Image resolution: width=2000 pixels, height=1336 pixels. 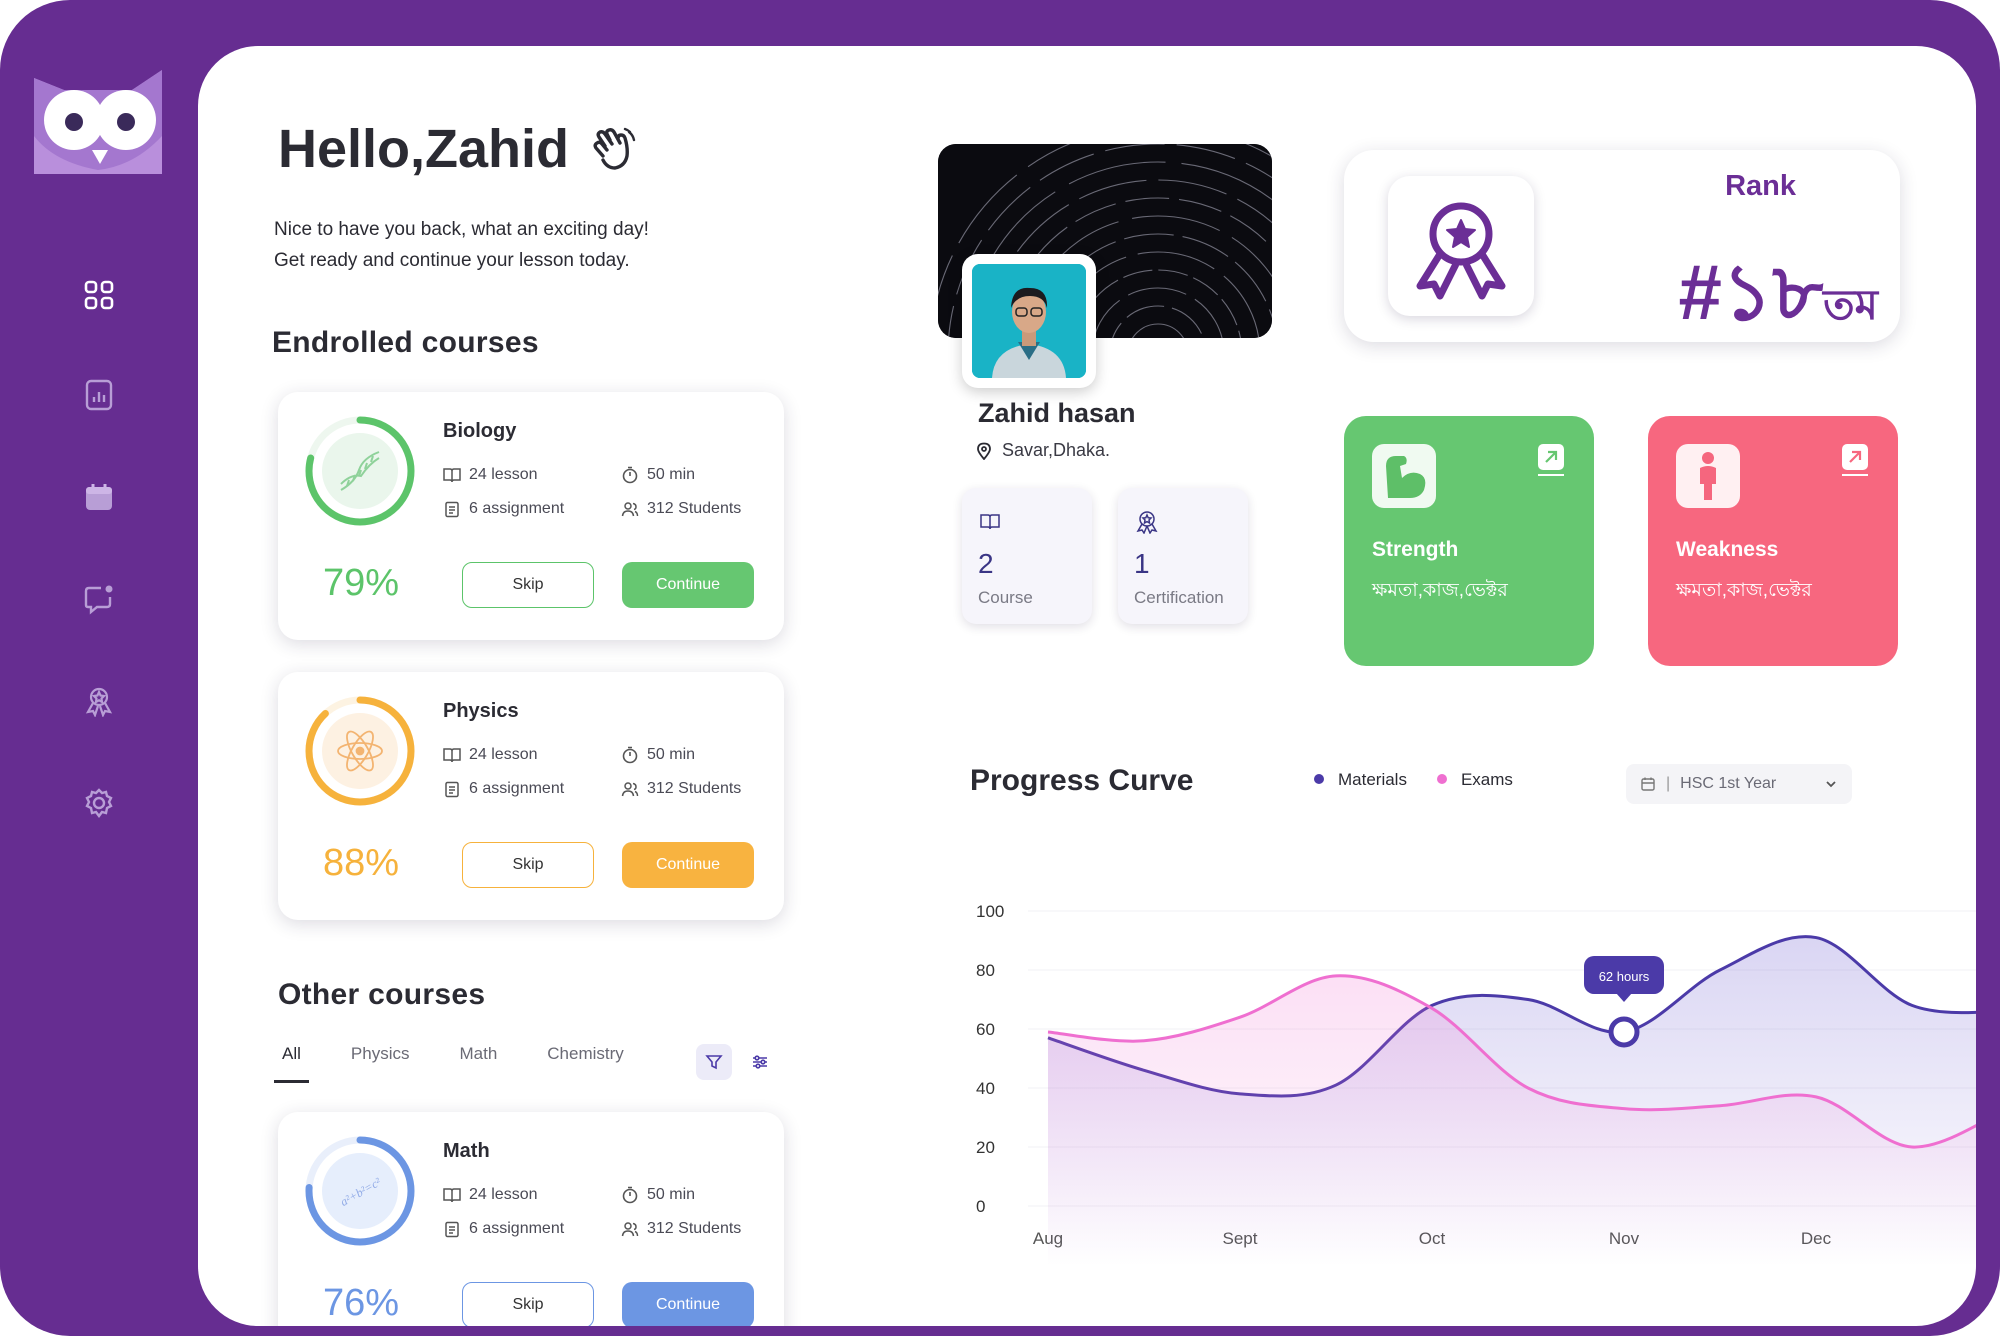 I want to click on sort-button, so click(x=760, y=1062).